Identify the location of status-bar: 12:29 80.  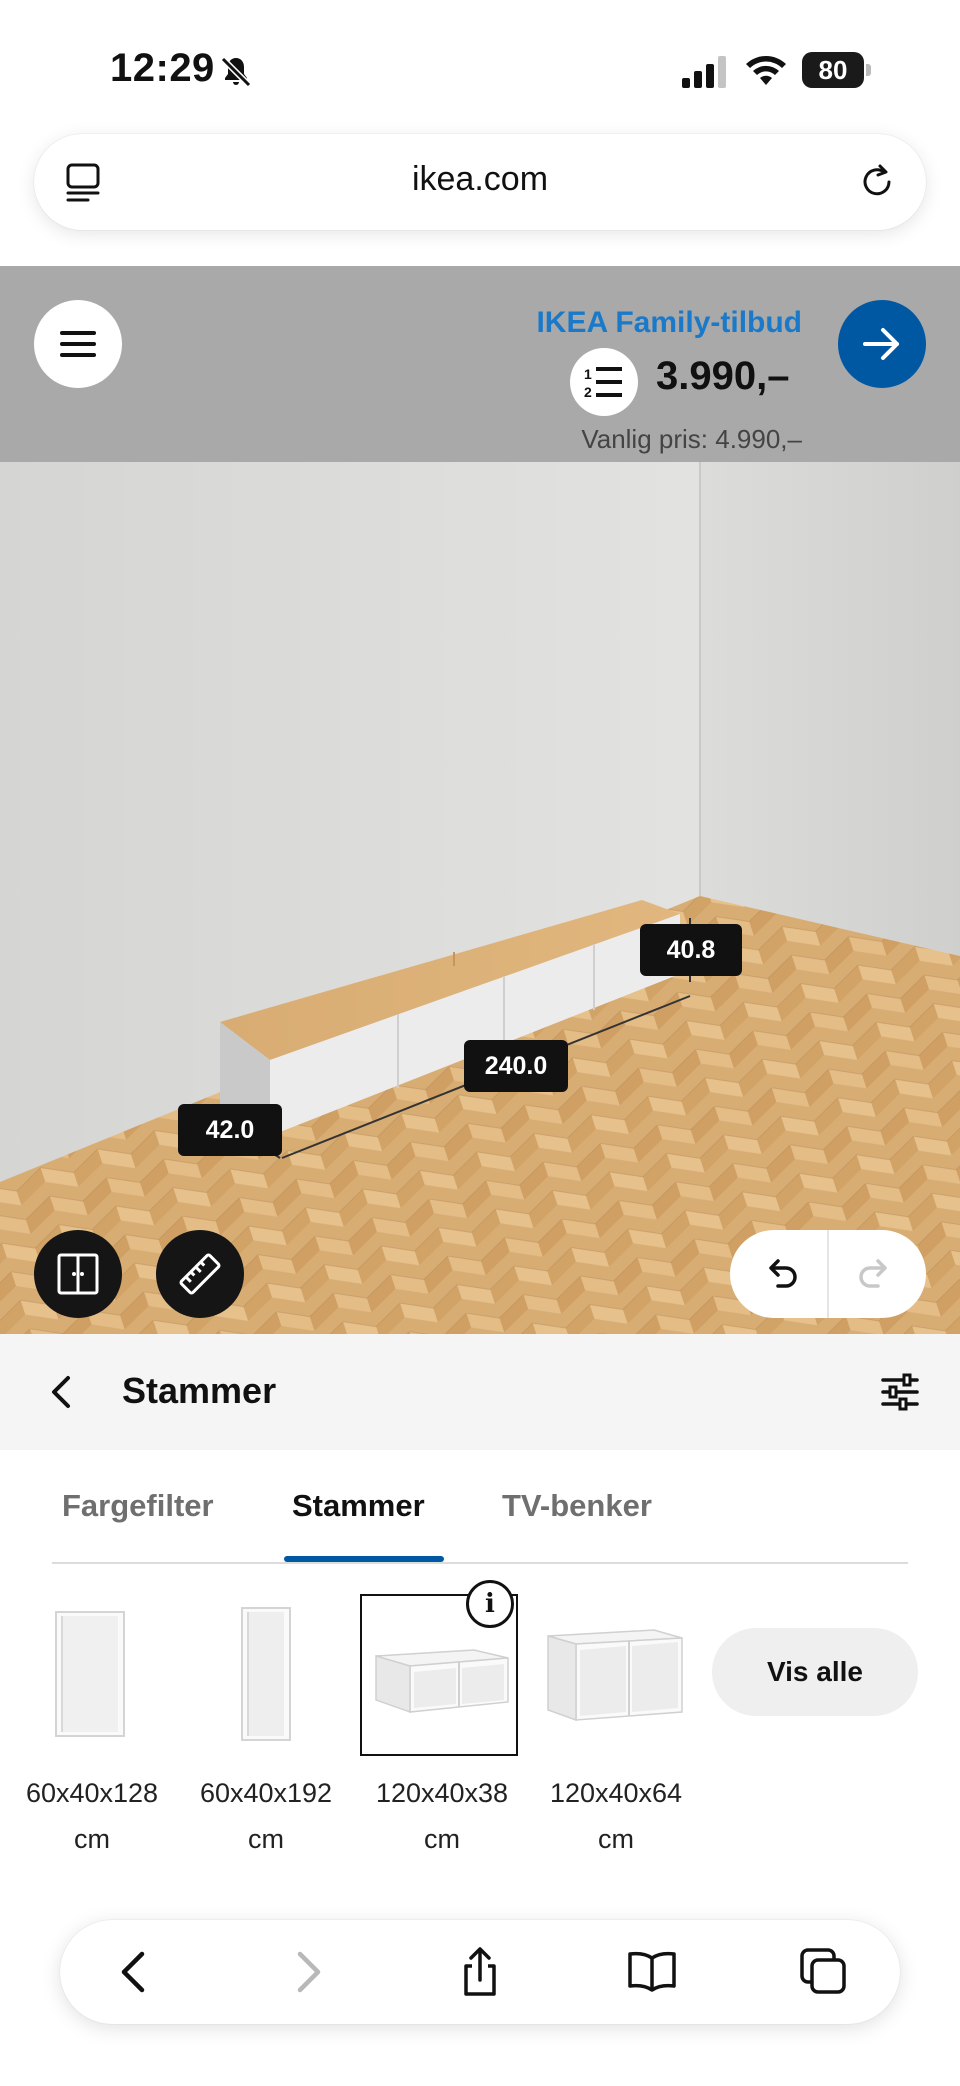
(480, 65).